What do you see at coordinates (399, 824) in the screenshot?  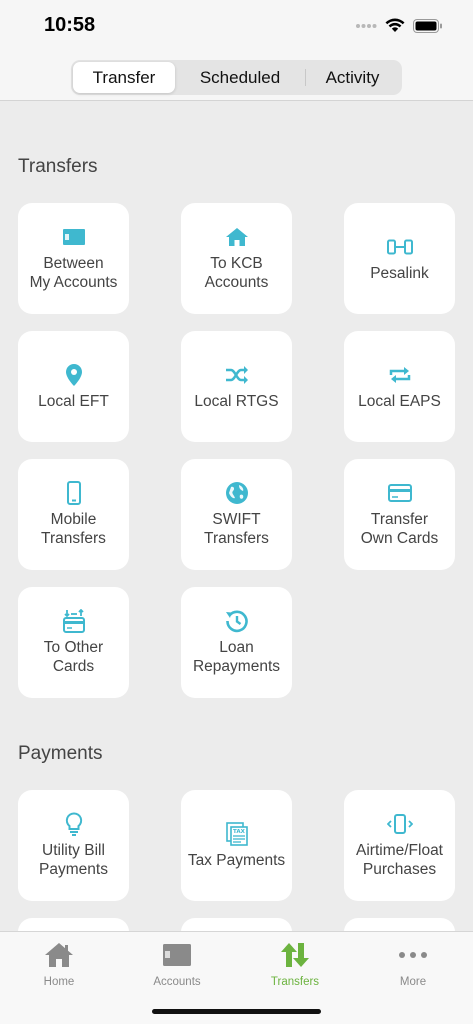 I see `phone-vibrate-icon` at bounding box center [399, 824].